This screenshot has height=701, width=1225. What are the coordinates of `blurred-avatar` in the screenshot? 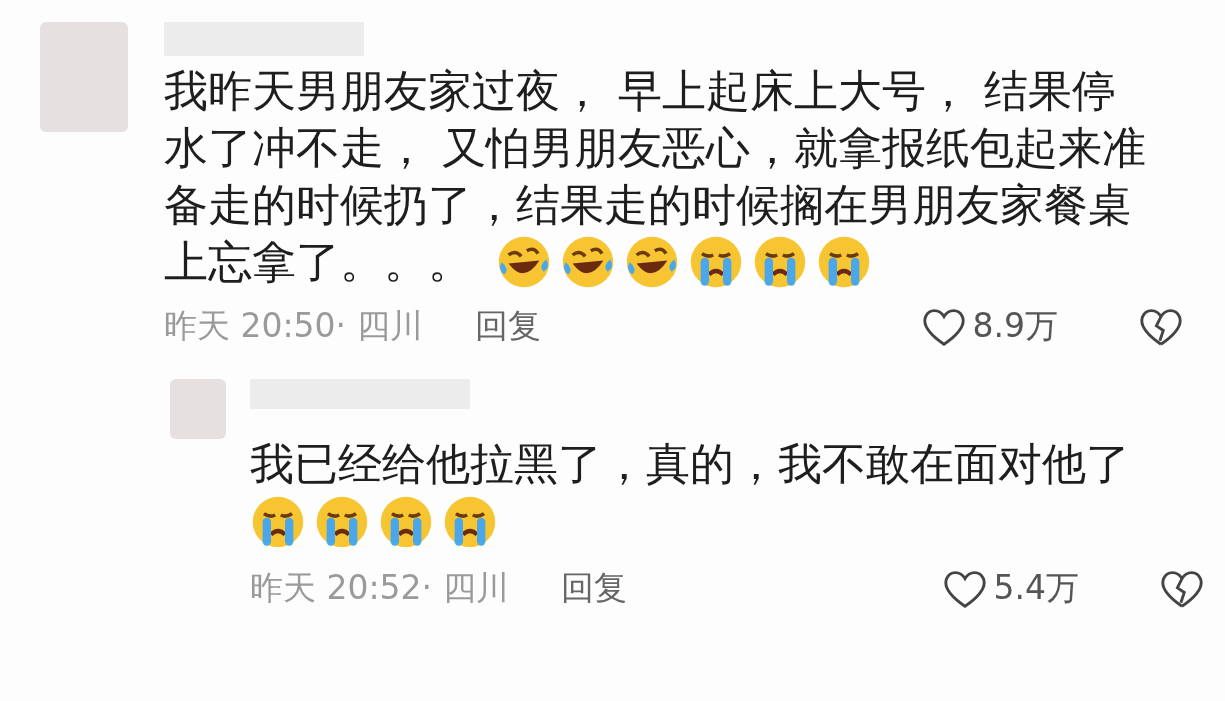 It's located at (198, 409).